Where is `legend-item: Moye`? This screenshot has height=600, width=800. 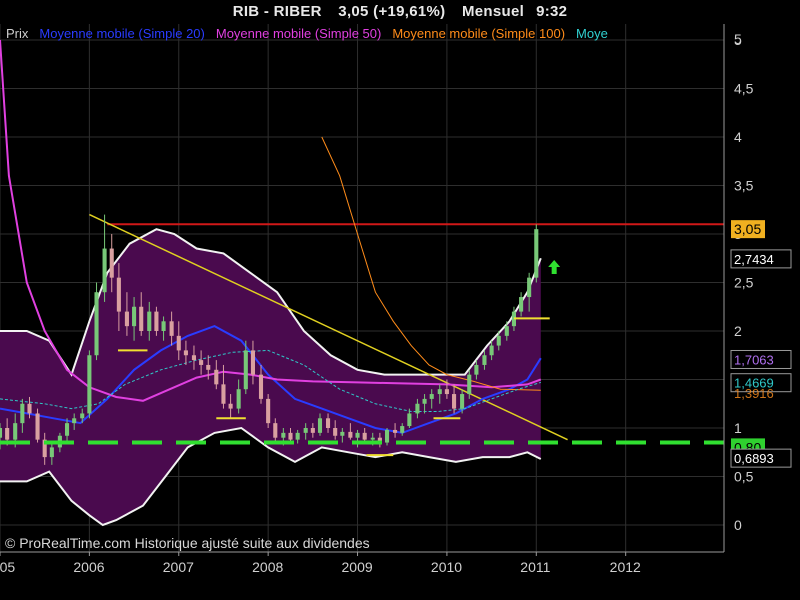
legend-item: Moye is located at coordinates (592, 33).